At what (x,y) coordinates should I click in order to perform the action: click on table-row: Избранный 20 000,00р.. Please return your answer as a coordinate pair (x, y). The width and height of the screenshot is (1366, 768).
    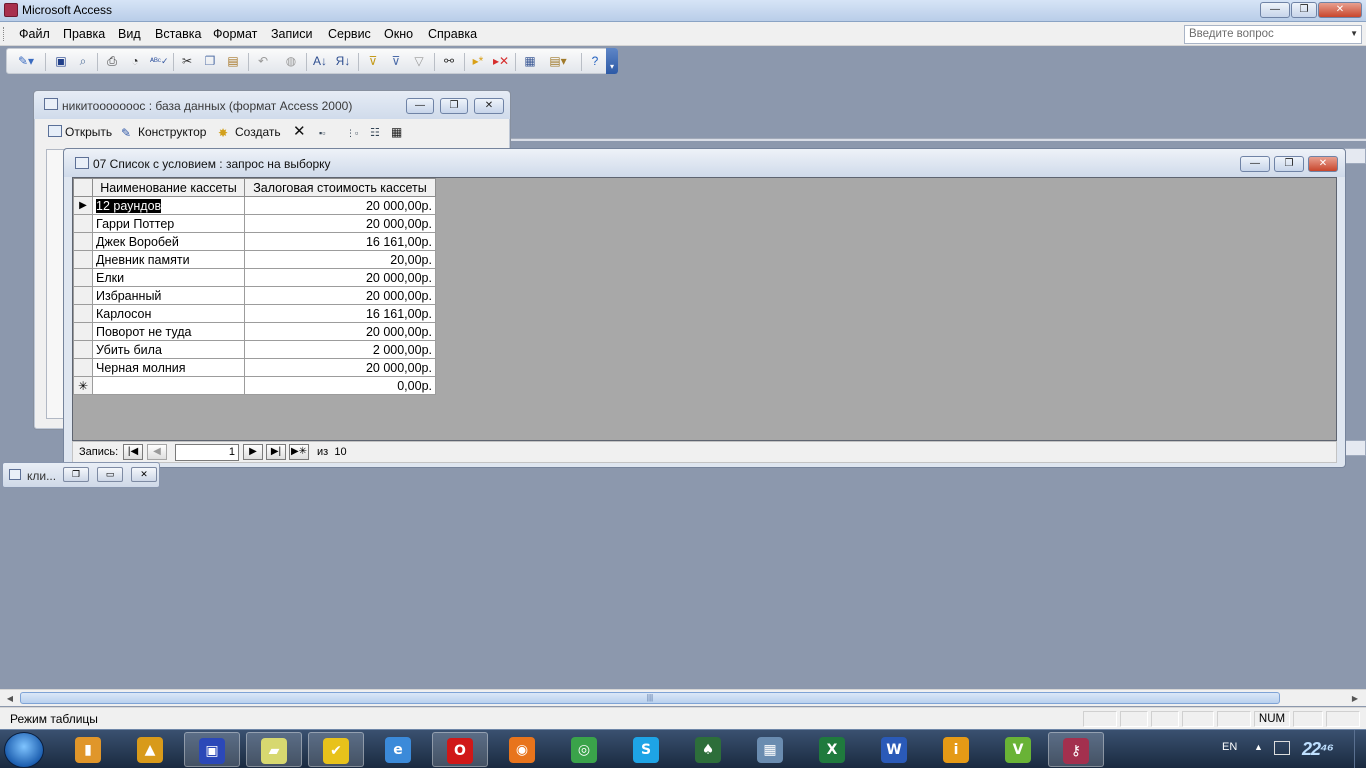
    Looking at the image, I should click on (254, 295).